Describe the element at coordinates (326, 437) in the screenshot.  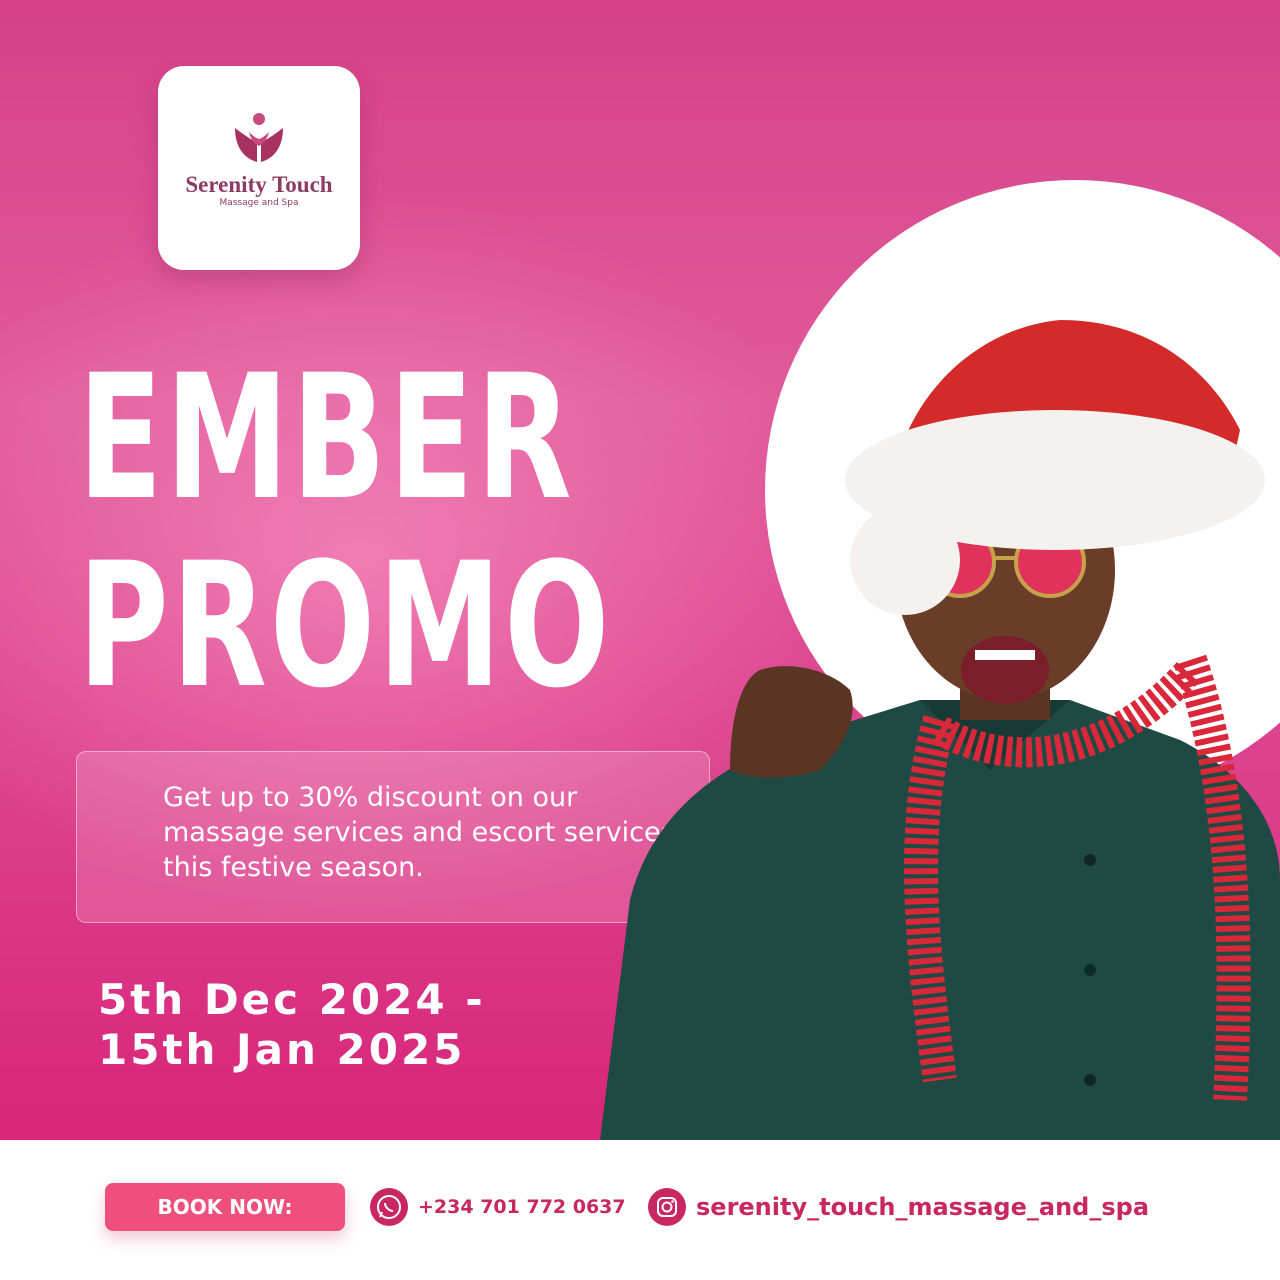
I see `headline-line-1: EMBER` at that location.